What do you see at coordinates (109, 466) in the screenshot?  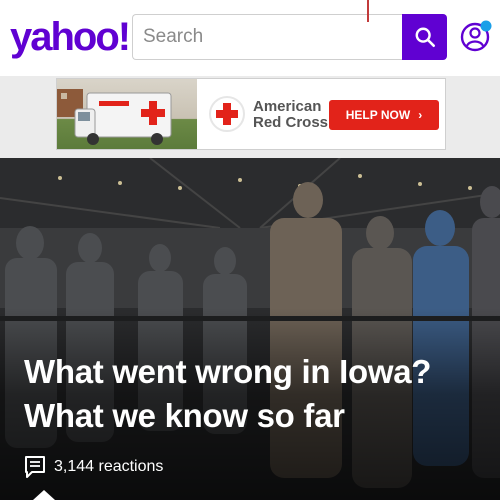 I see `reactions-count: 3,144 reactions` at bounding box center [109, 466].